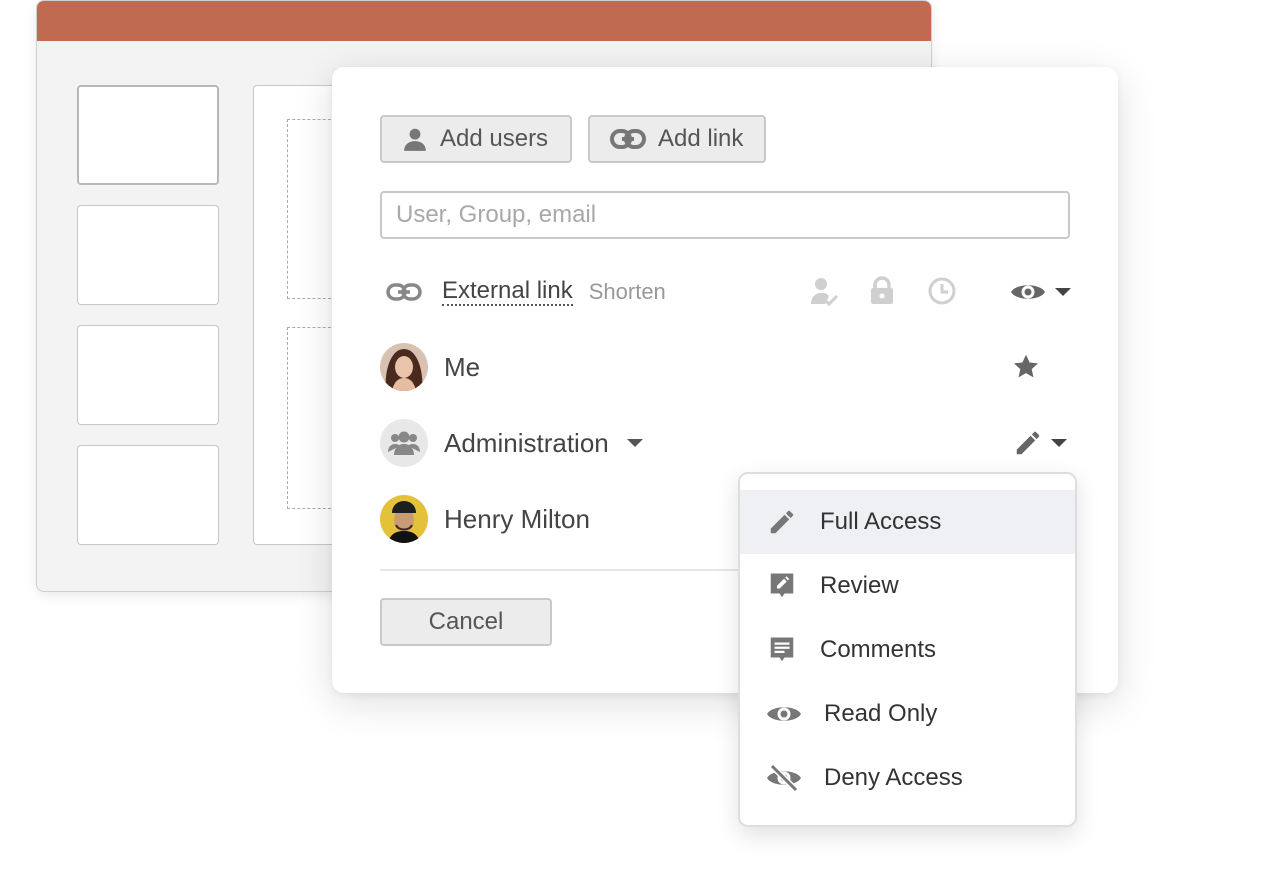 This screenshot has width=1280, height=880. Describe the element at coordinates (484, 21) in the screenshot. I see `background-titlebar` at that location.